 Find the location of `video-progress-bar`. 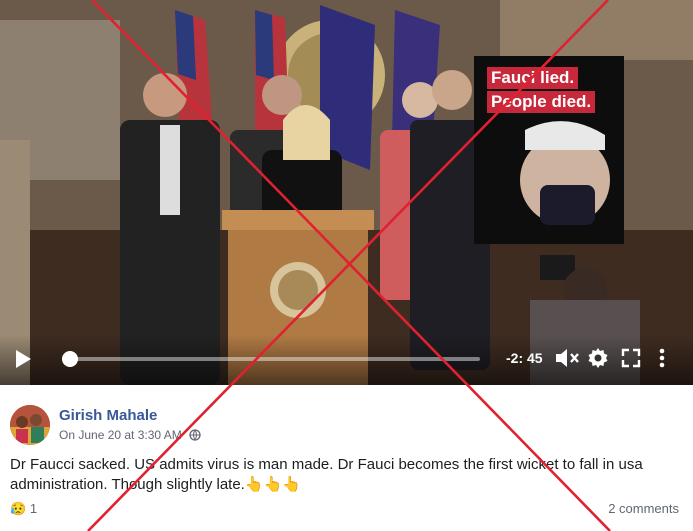

video-progress-bar is located at coordinates (271, 359).